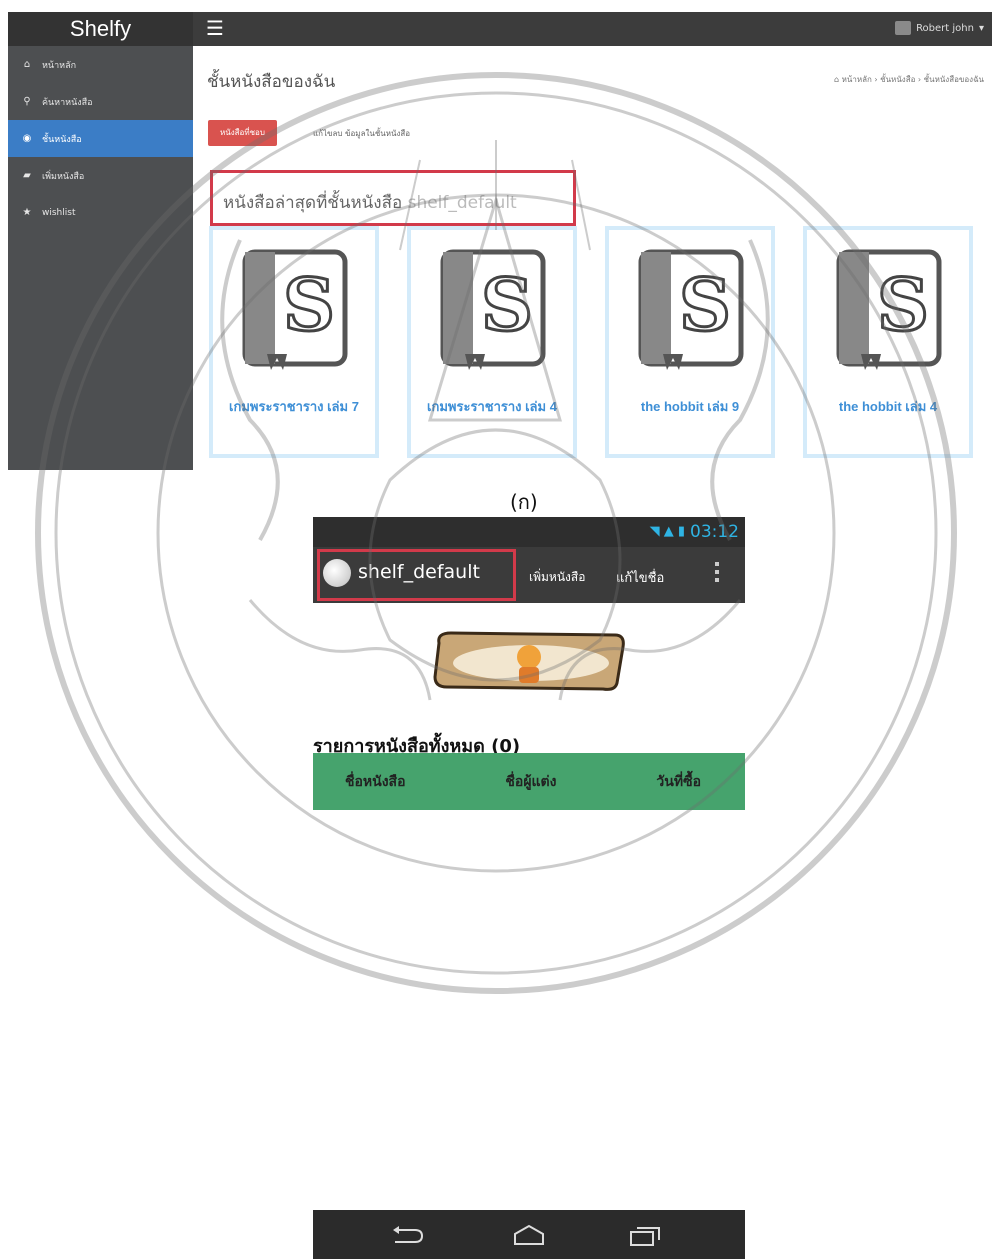  I want to click on android-nav-bar, so click(529, 1234).